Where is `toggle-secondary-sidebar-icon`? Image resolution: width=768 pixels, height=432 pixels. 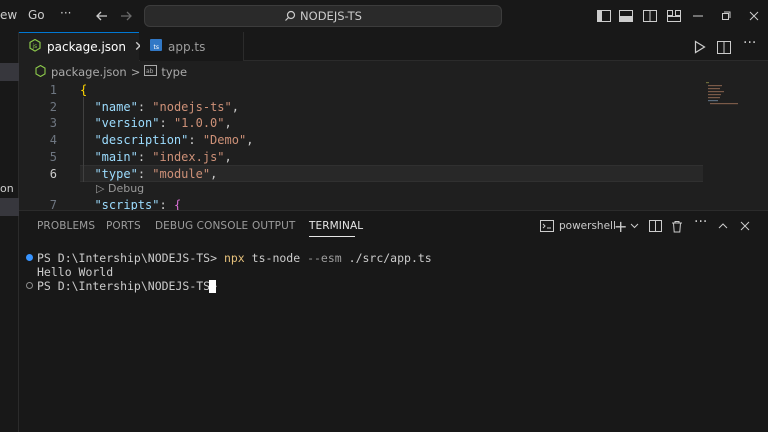
toggle-secondary-sidebar-icon is located at coordinates (650, 16).